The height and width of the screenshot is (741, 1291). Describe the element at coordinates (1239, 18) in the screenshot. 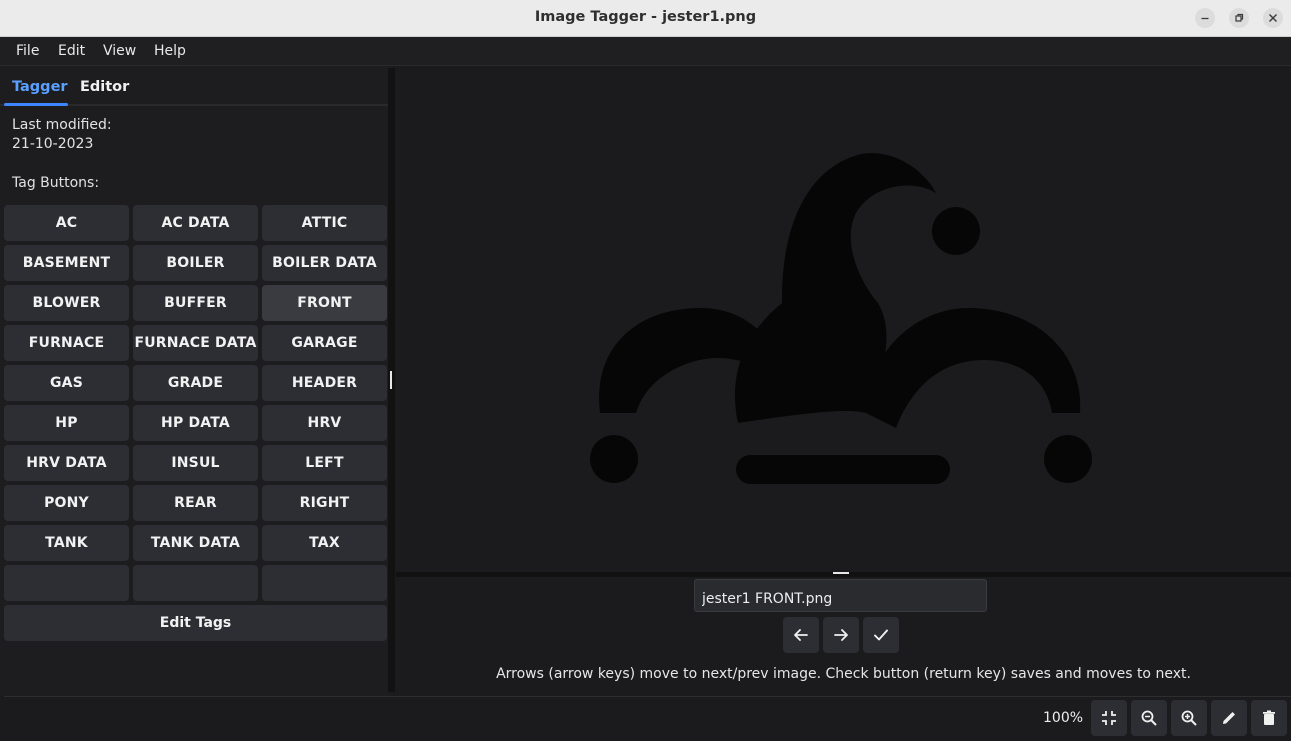

I see `maximize-icon` at that location.